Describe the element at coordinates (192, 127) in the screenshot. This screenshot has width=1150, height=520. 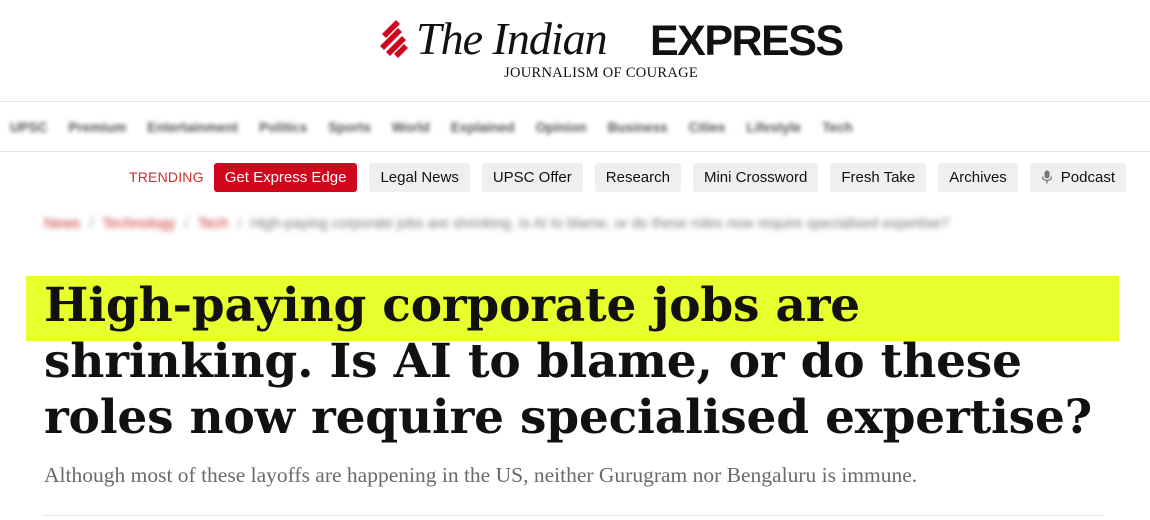
I see `main-nav-item-entertainment: Entertainment` at that location.